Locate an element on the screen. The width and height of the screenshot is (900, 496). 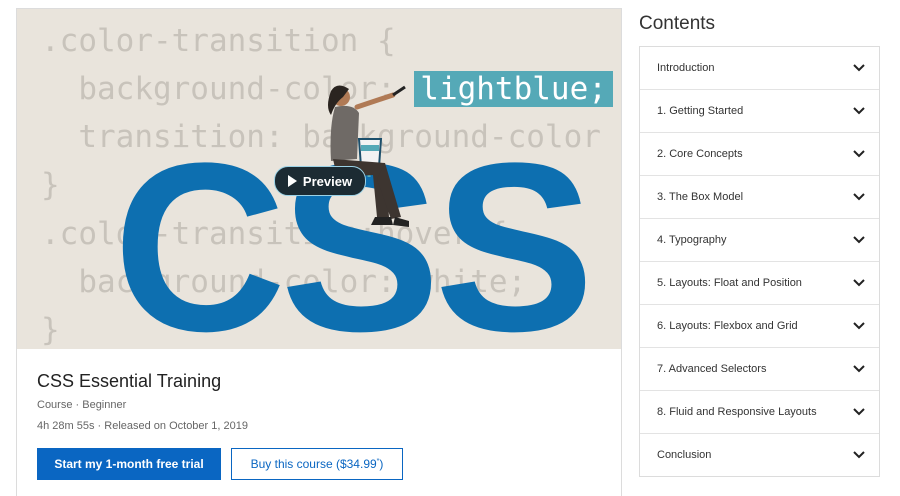
toc-item-box-model: 3. The Box Model is located at coordinates (759, 197).